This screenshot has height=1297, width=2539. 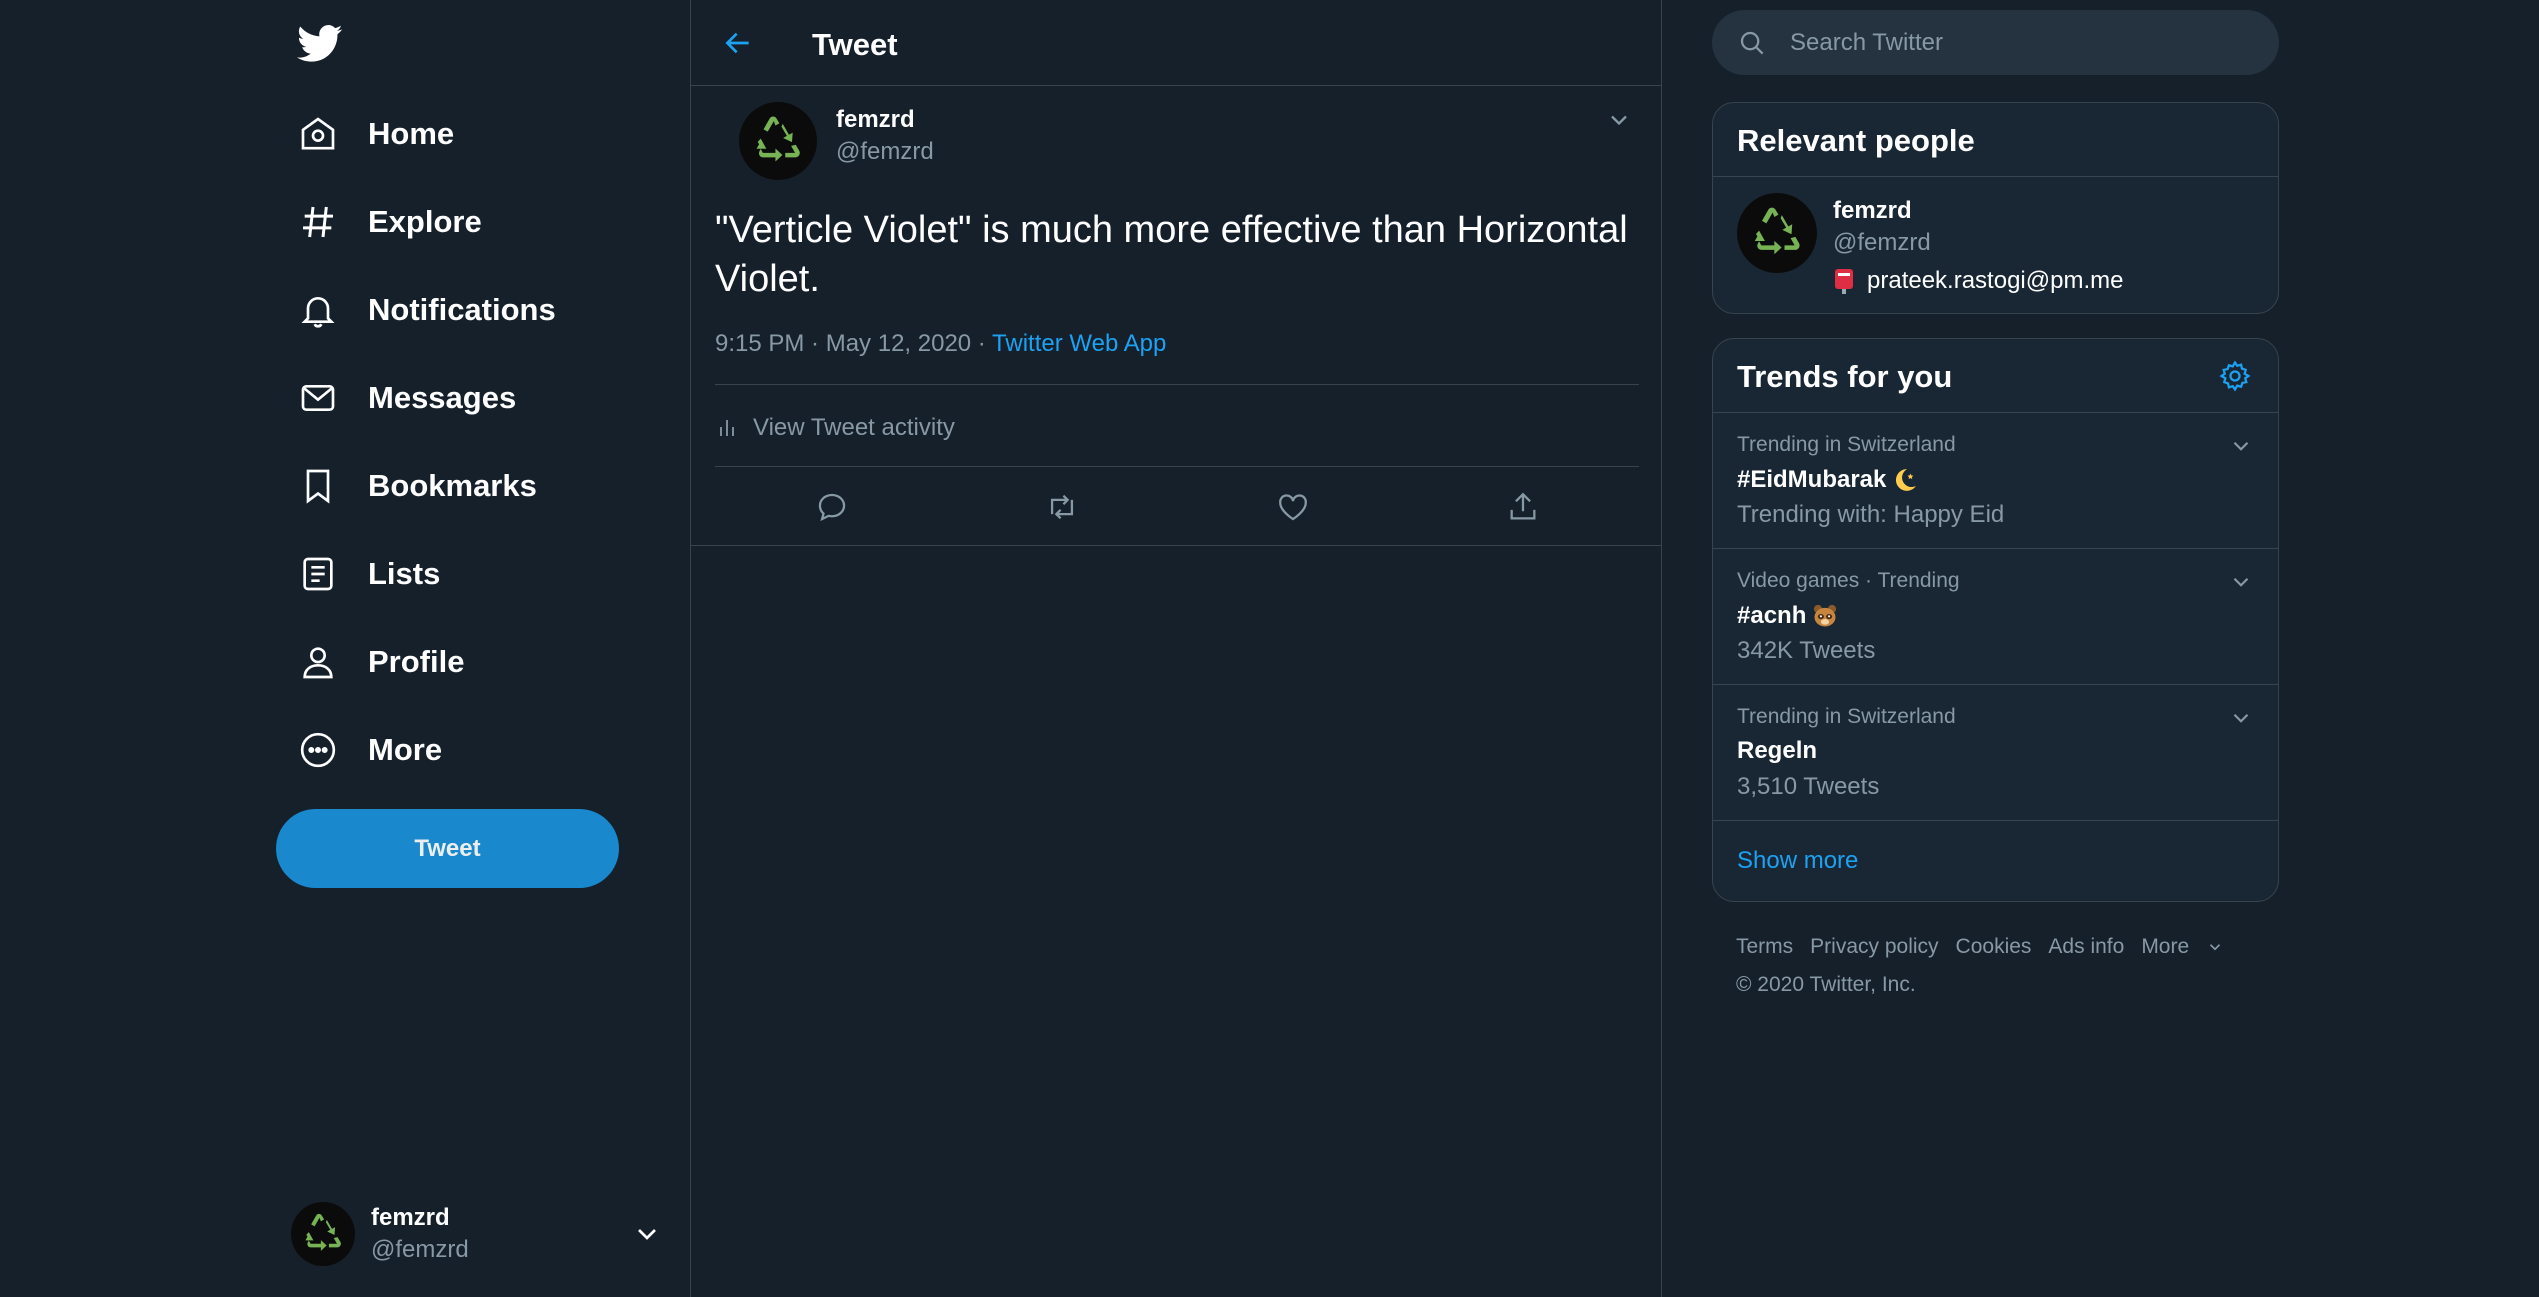 What do you see at coordinates (425, 221) in the screenshot?
I see `nav-label: Explore` at bounding box center [425, 221].